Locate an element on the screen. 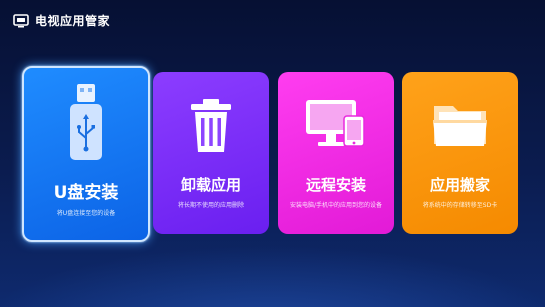 The width and height of the screenshot is (545, 307). move-app-card: 应用搬家 将系统中的存储转移至SD卡 is located at coordinates (460, 153).